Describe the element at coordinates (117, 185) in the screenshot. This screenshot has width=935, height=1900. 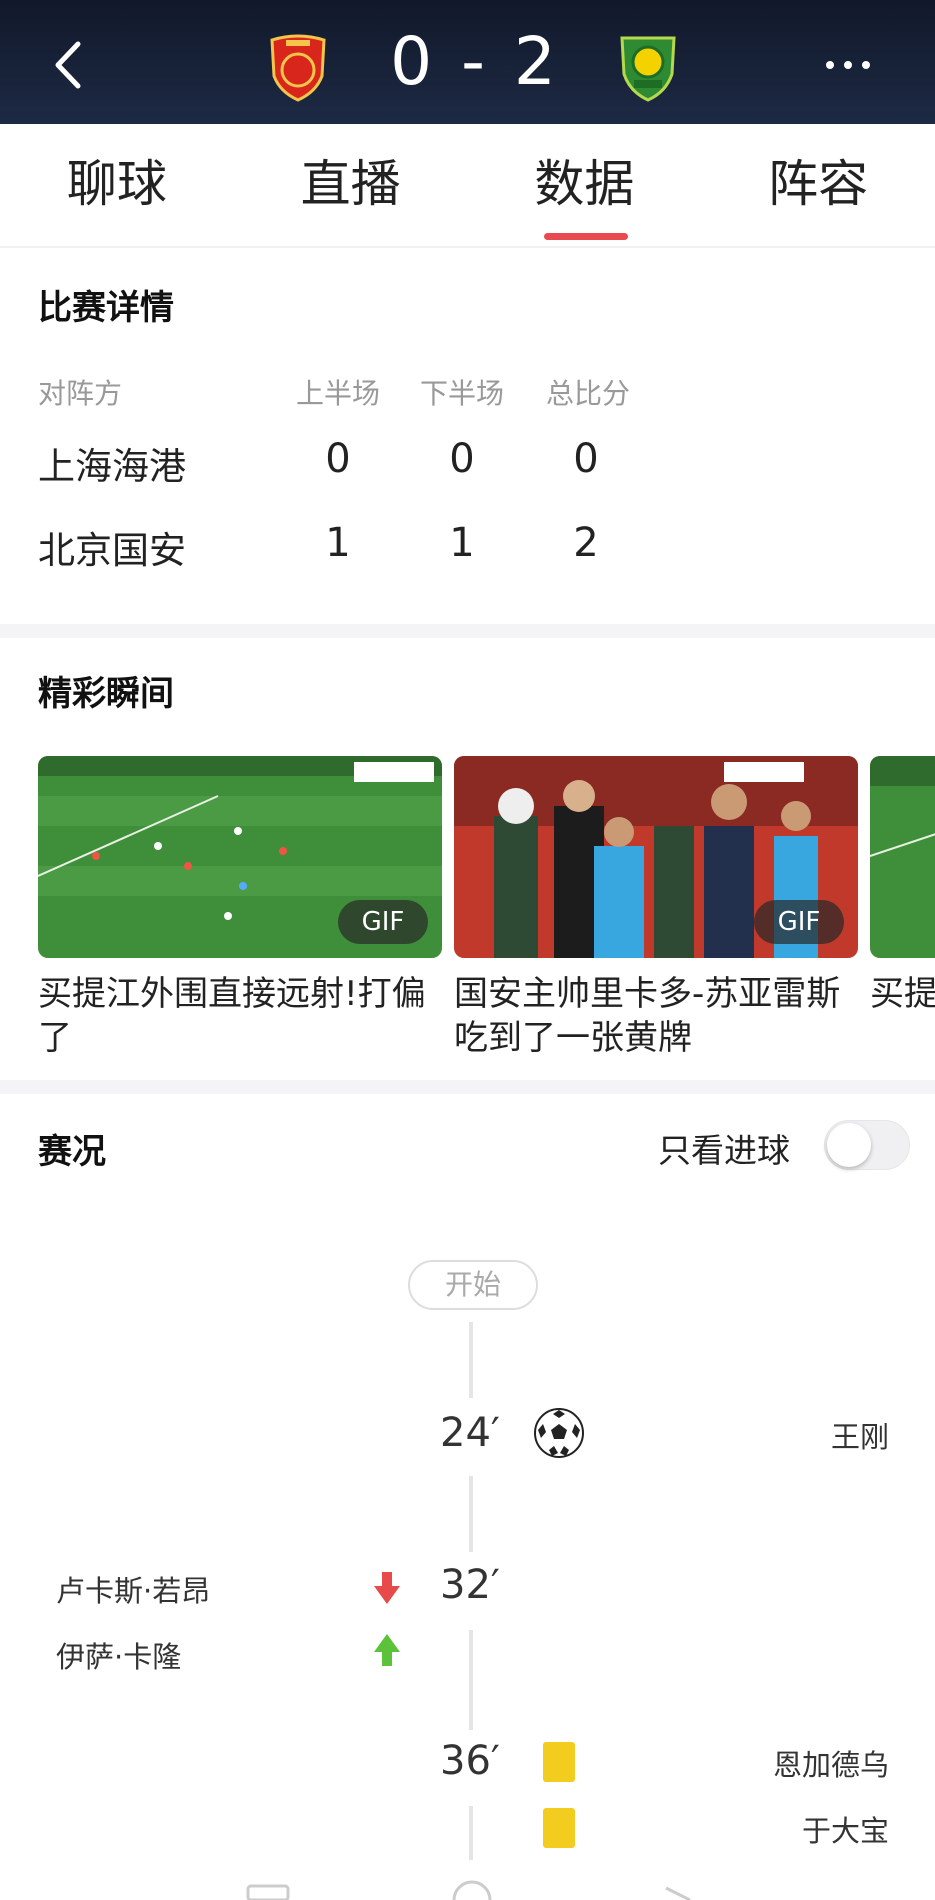
I see `tab-chat: 聊球` at that location.